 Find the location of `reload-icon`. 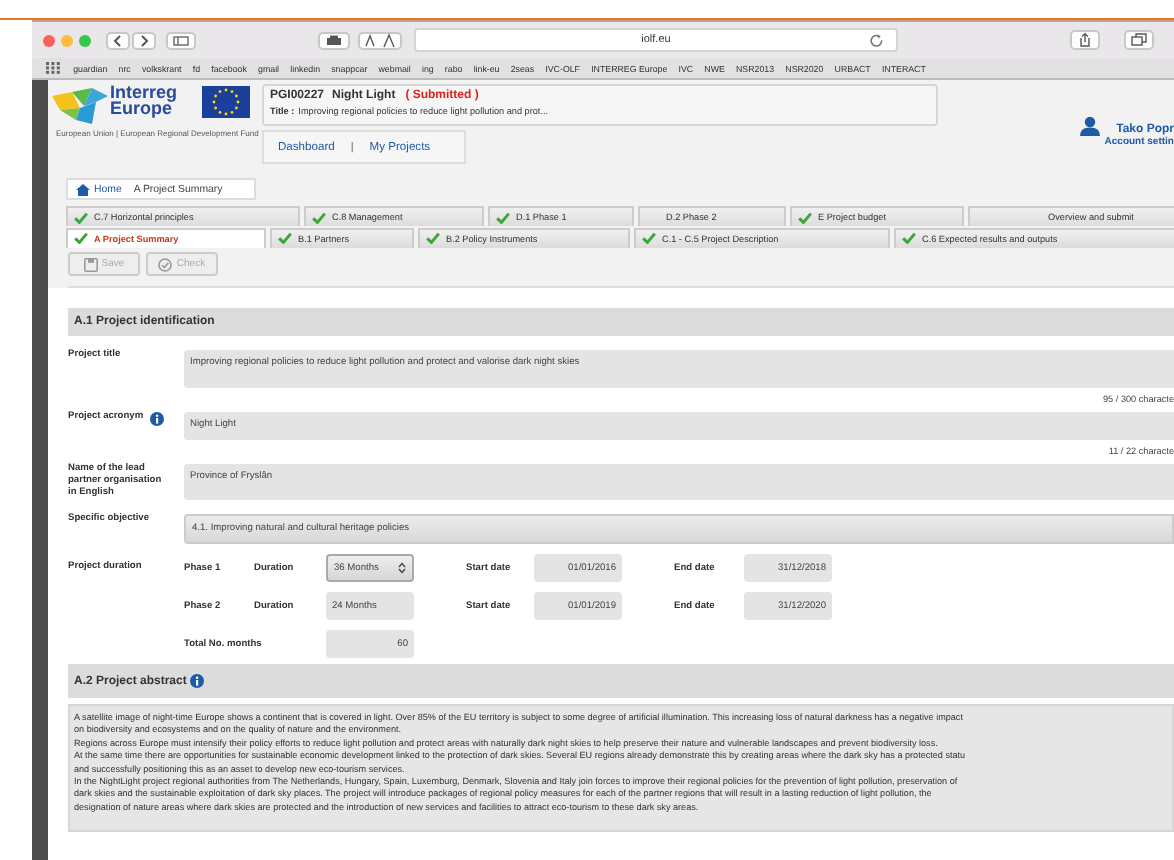

reload-icon is located at coordinates (877, 40).